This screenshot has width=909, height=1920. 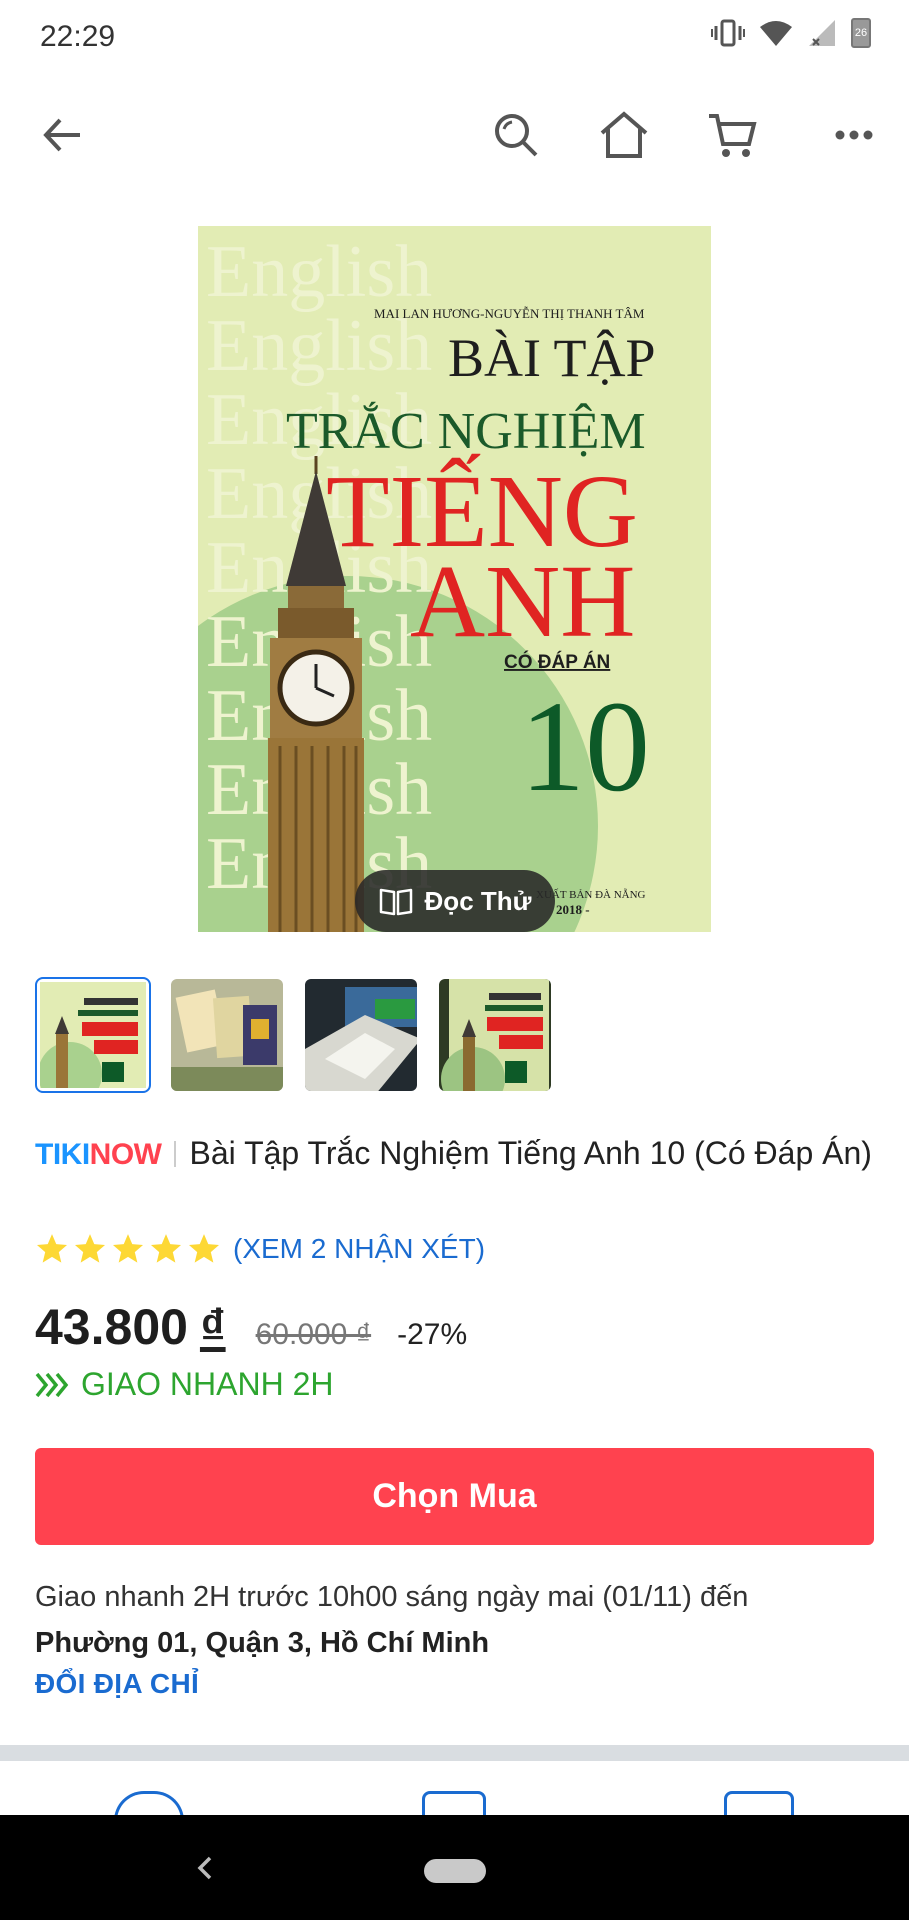 What do you see at coordinates (522, 601) in the screenshot?
I see `cover-line4: ANH` at bounding box center [522, 601].